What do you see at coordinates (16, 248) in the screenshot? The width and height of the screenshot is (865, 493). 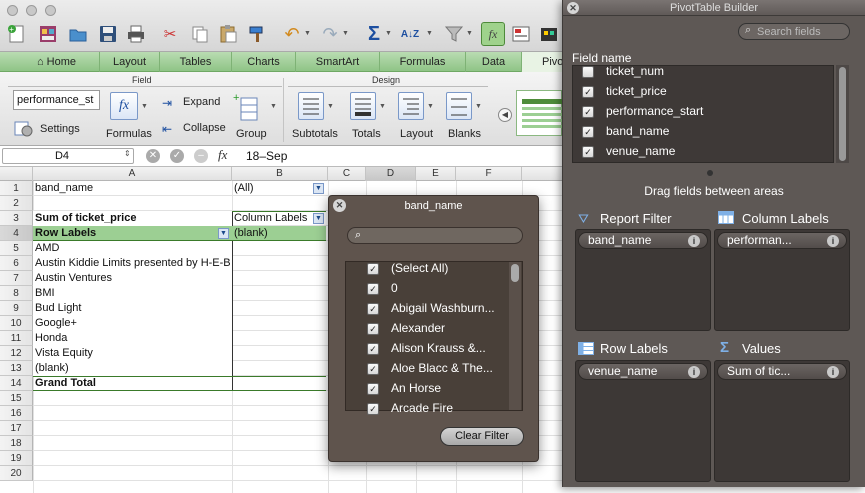 I see `row-header-5: 5` at bounding box center [16, 248].